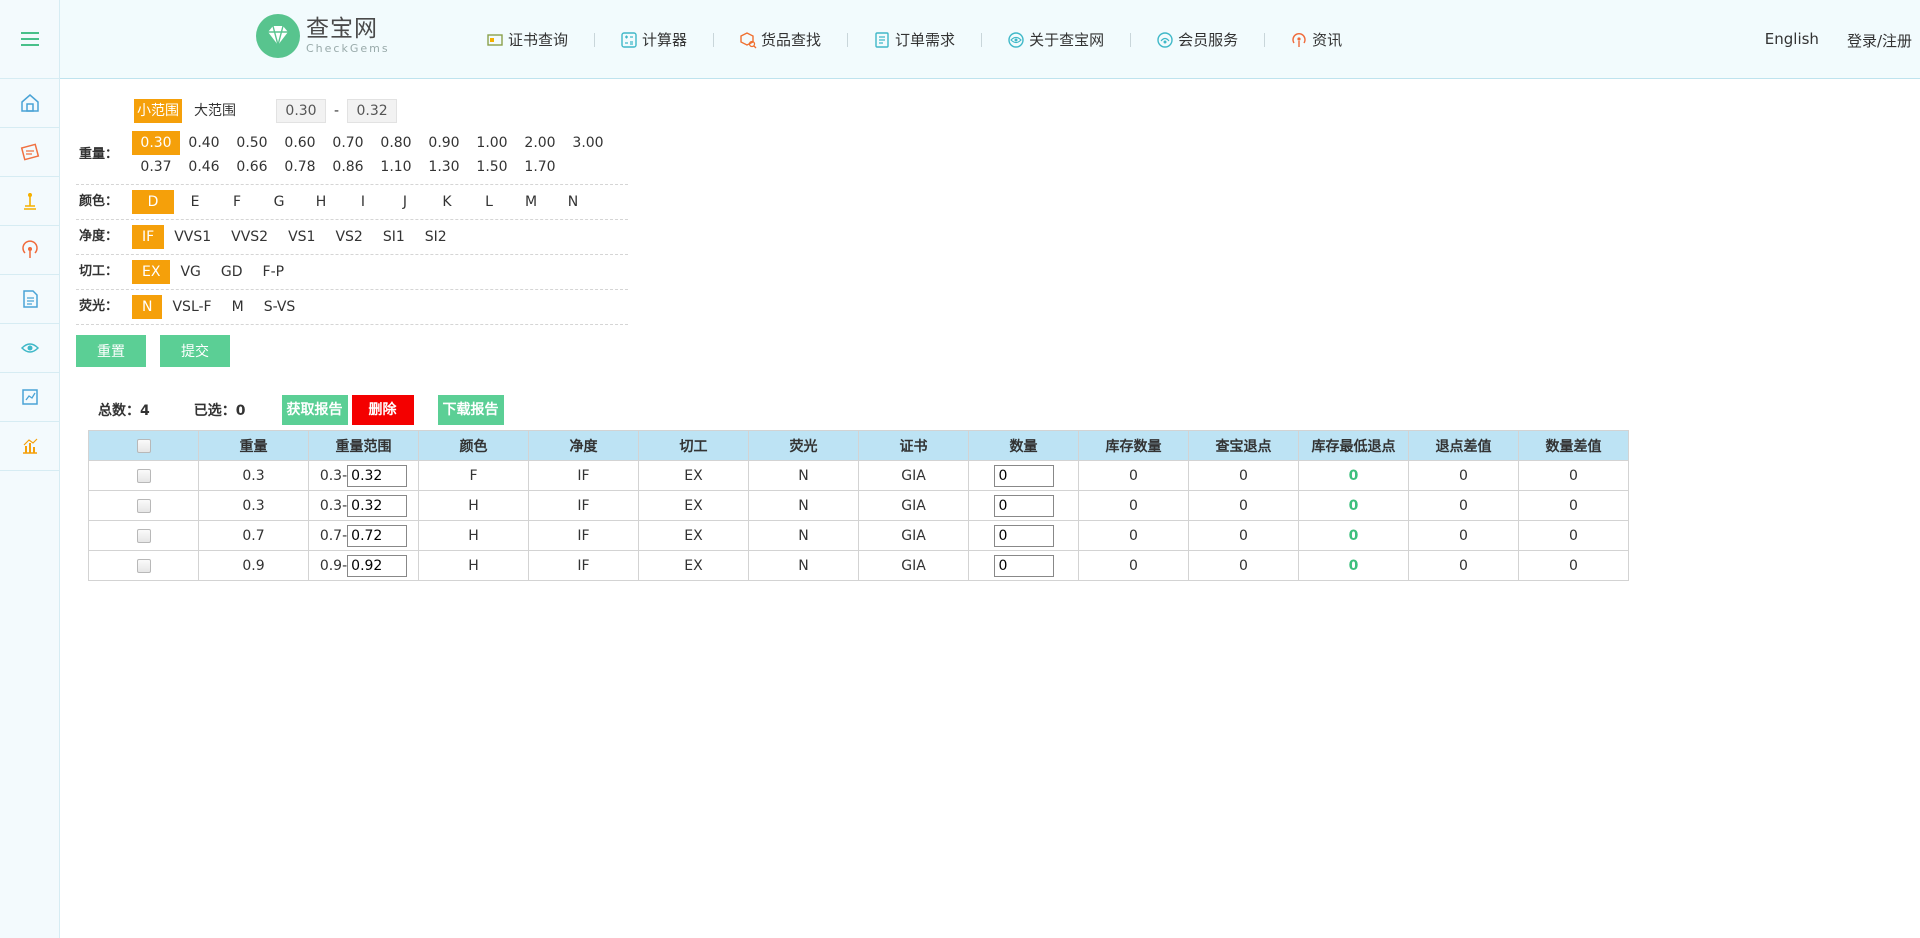 This screenshot has height=938, width=1920. Describe the element at coordinates (195, 202) in the screenshot. I see `color-option: E` at that location.